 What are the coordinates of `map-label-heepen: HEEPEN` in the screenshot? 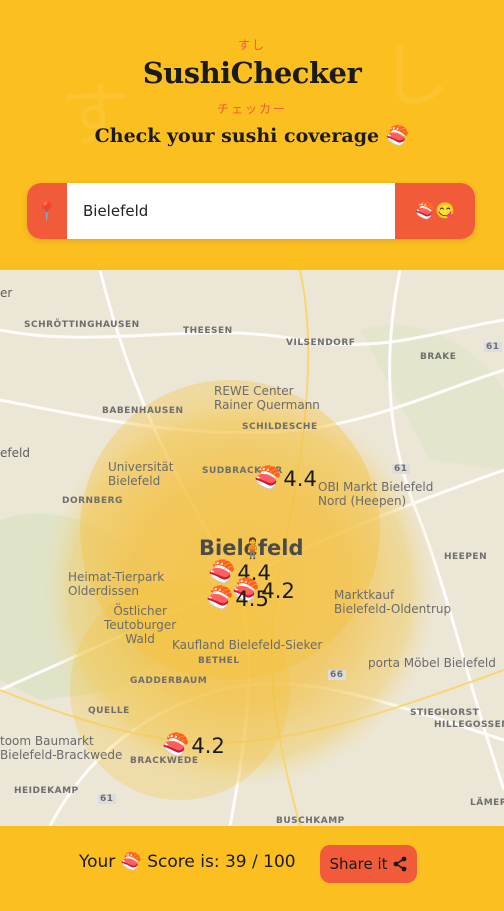 It's located at (466, 557).